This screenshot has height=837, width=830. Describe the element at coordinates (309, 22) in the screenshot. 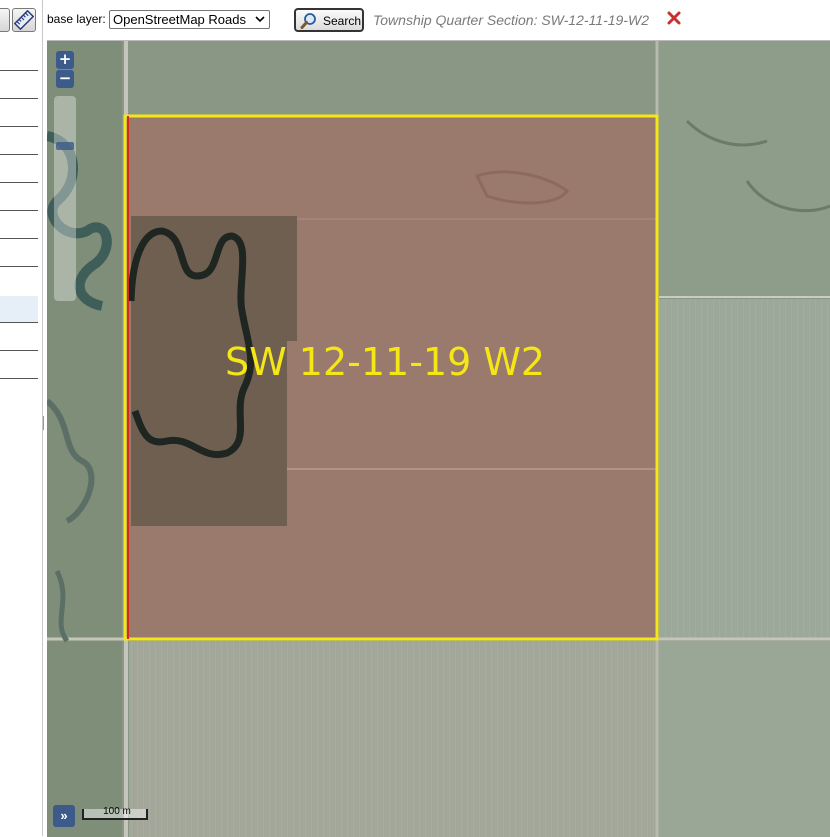

I see `magnifier-icon` at that location.